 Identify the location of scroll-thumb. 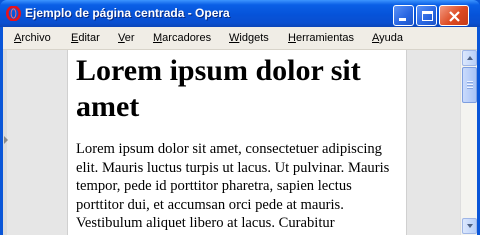
(469, 85).